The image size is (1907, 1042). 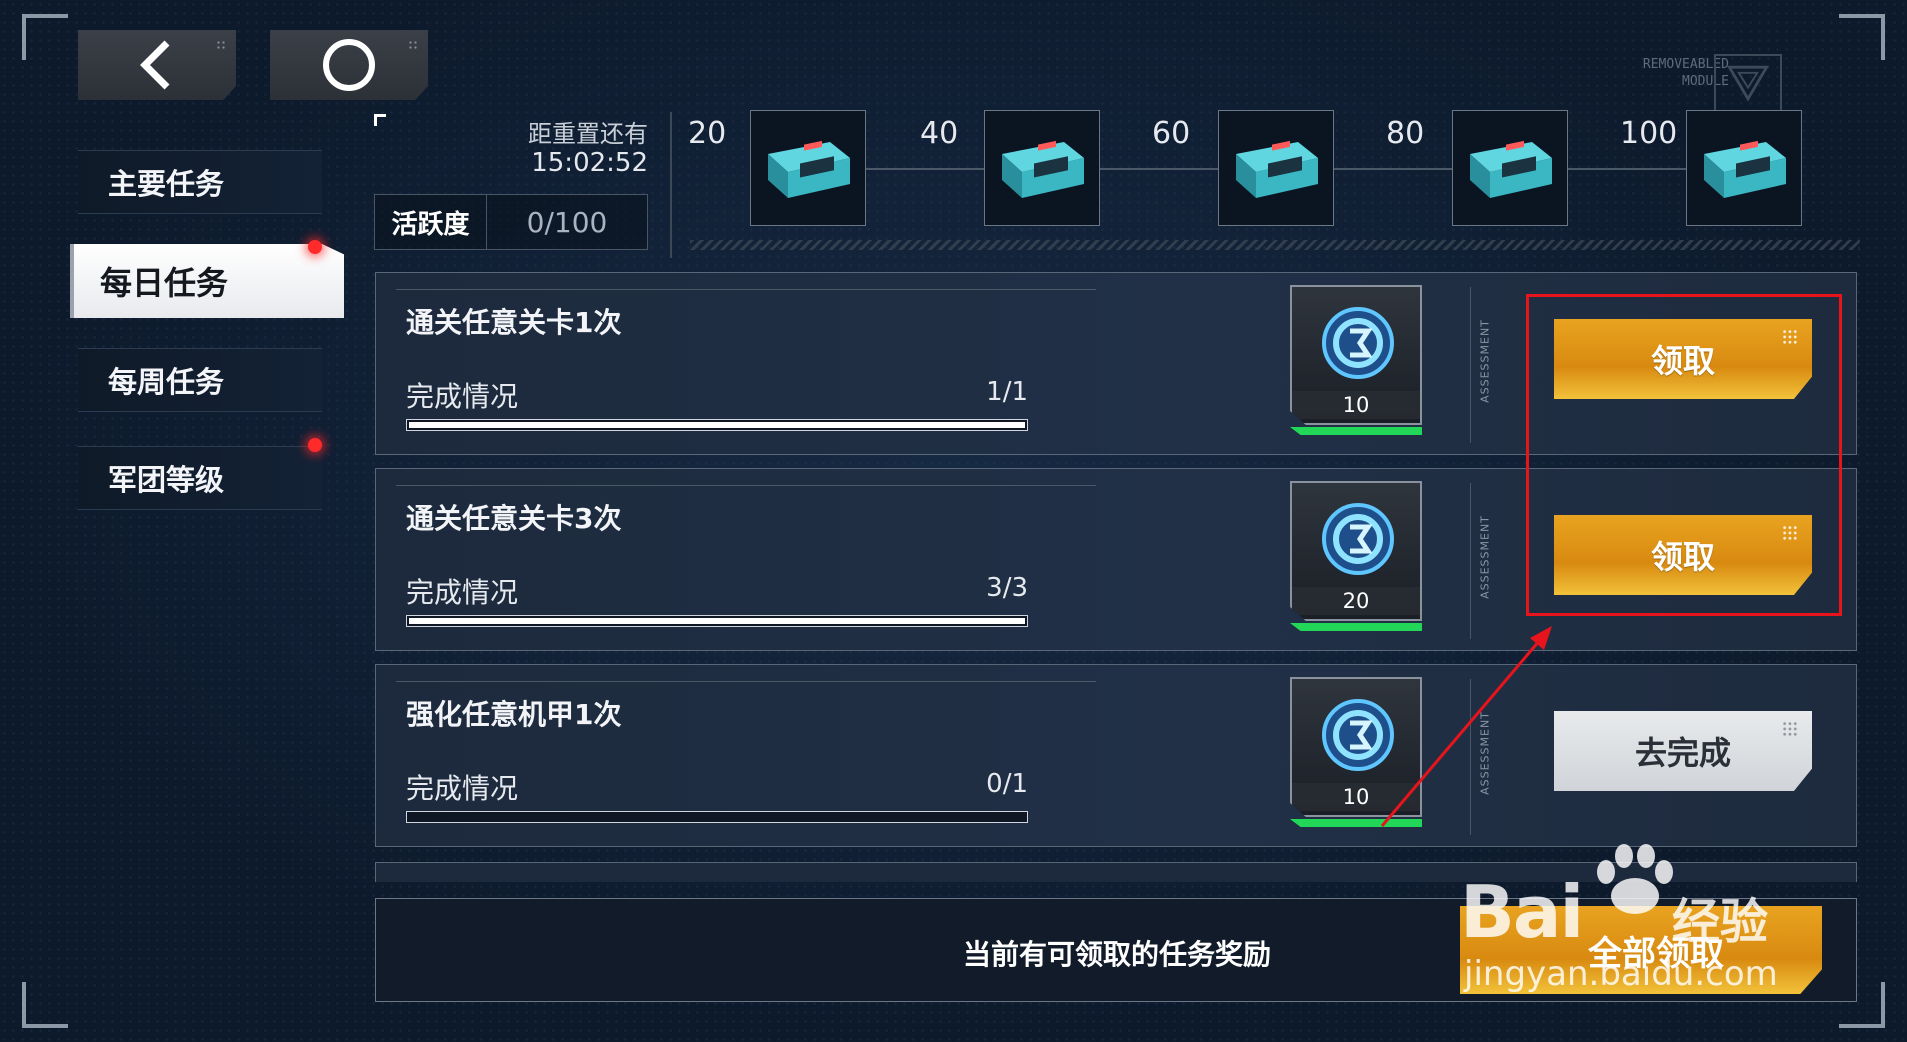 I want to click on home-button, so click(x=349, y=65).